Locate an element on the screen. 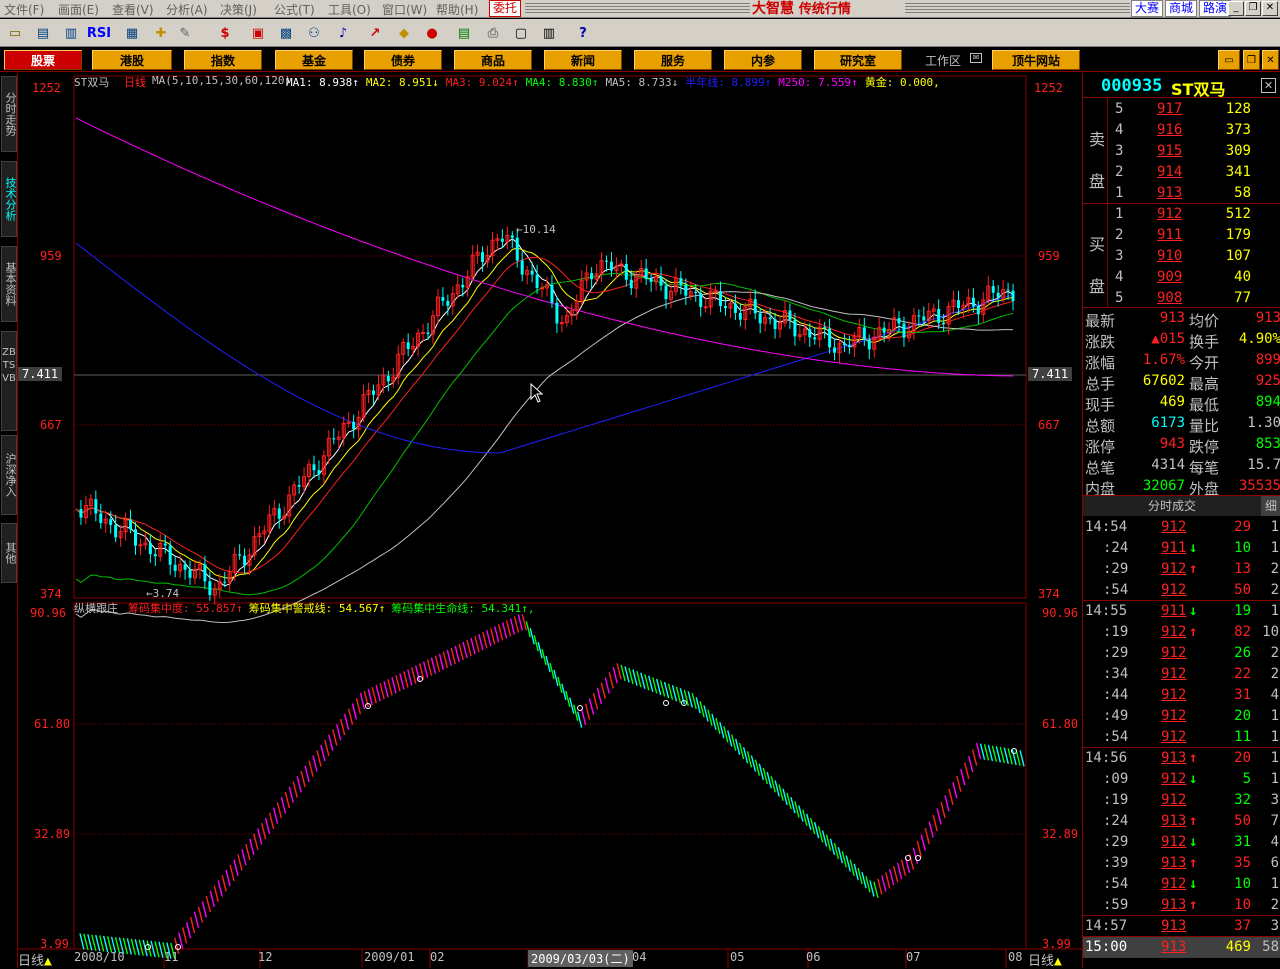 Image resolution: width=1280 pixels, height=969 pixels. tick-row: :29 912 ↑ 13 2 is located at coordinates (1181, 569).